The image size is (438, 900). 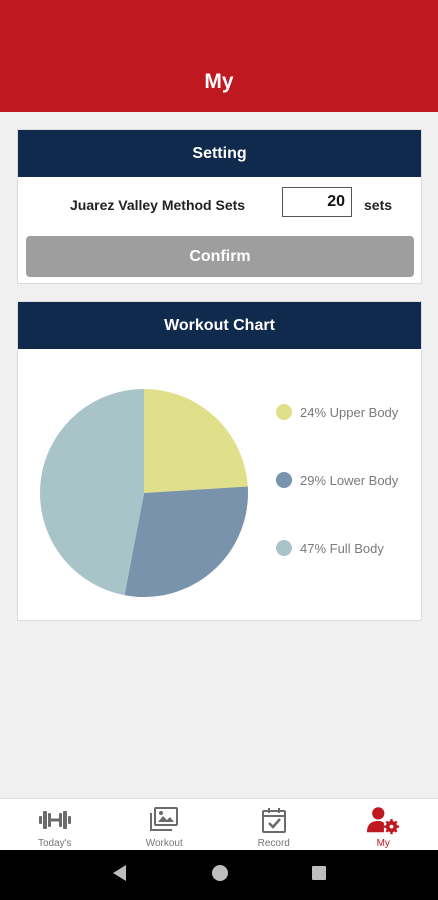 What do you see at coordinates (54, 843) in the screenshot?
I see `nav-label: Today's` at bounding box center [54, 843].